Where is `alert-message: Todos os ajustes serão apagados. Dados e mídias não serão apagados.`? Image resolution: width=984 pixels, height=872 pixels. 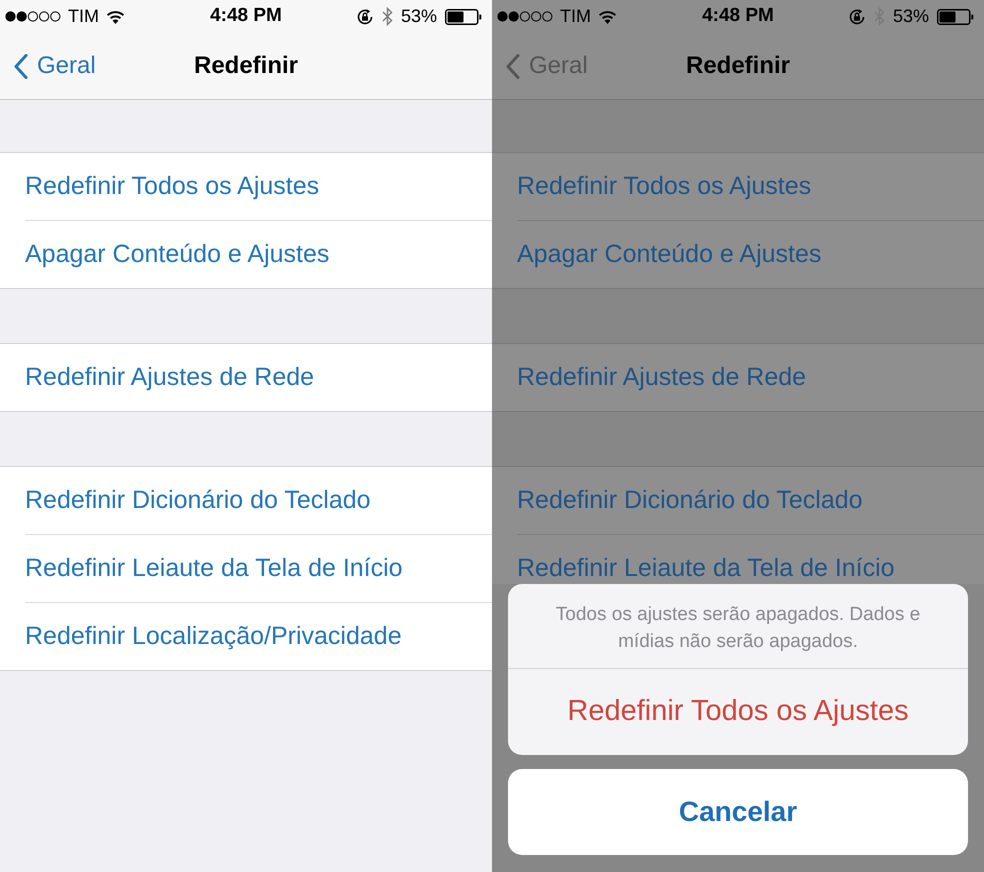
alert-message: Todos os ajustes serão apagados. Dados e mídias não serão apagados. is located at coordinates (738, 628).